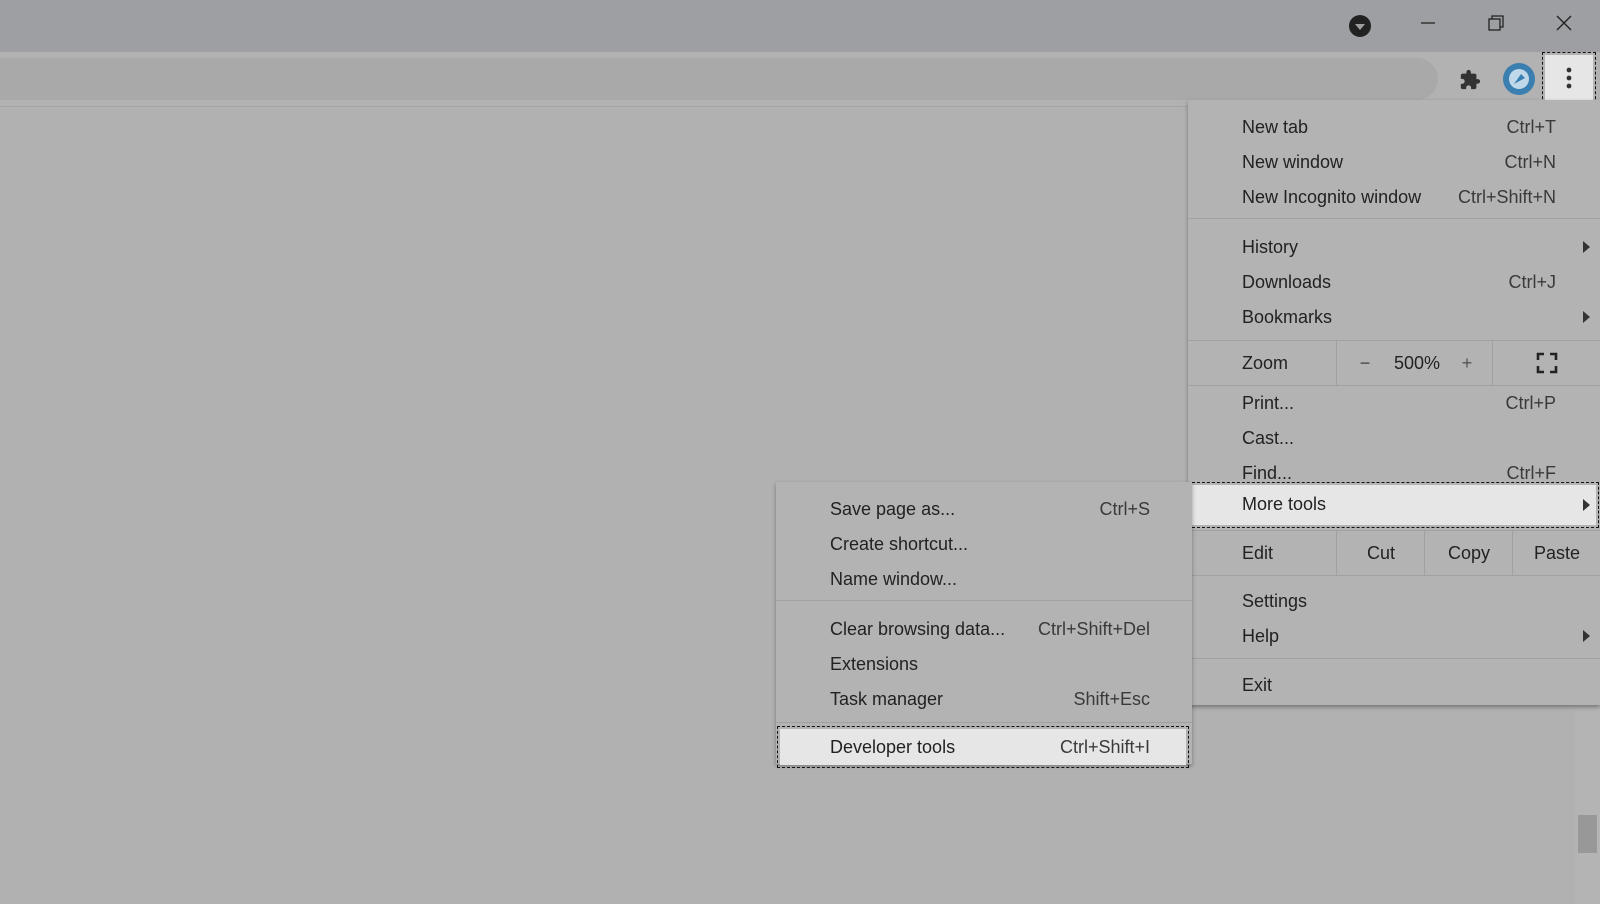  Describe the element at coordinates (1257, 685) in the screenshot. I see `menu-item-label: Exit` at that location.